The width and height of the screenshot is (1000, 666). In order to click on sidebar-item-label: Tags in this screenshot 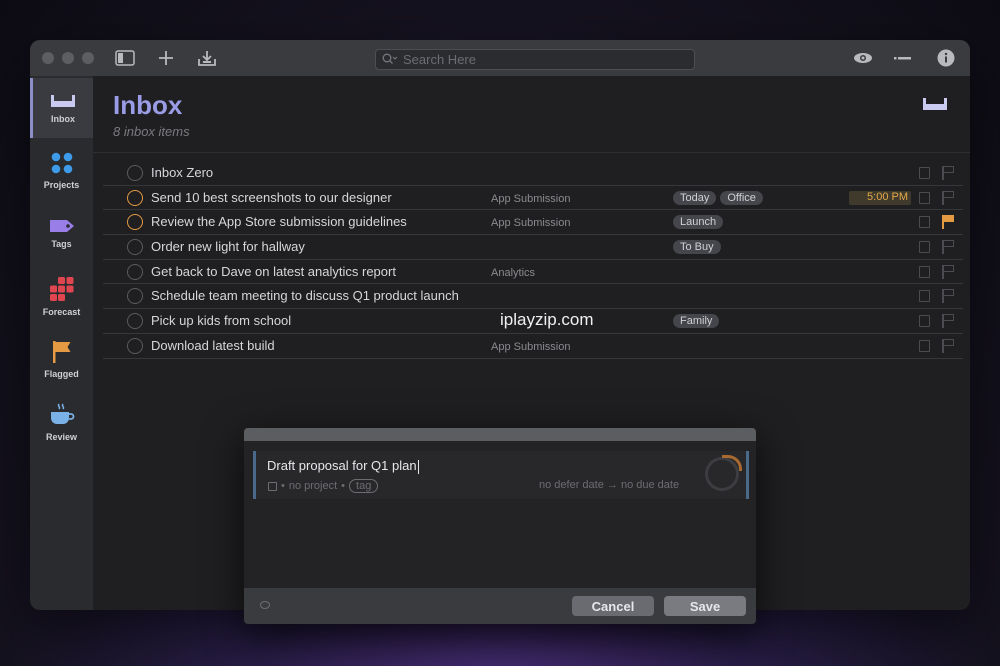, I will do `click(61, 243)`.